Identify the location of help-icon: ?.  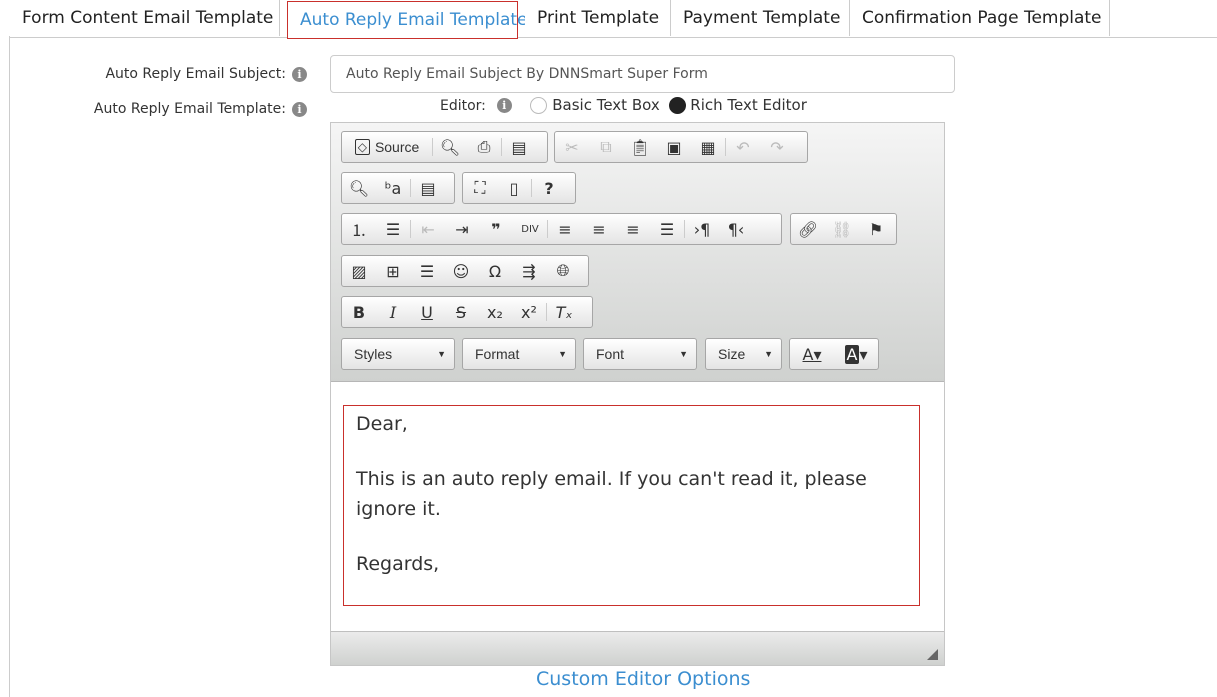
(549, 188).